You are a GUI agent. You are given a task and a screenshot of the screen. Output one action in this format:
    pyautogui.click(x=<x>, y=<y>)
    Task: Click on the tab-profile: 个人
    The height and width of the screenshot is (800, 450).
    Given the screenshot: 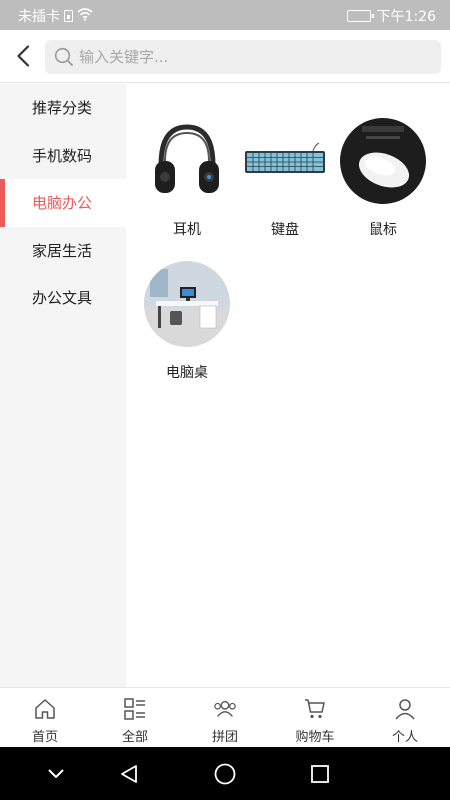 What is the action you would take?
    pyautogui.click(x=405, y=717)
    